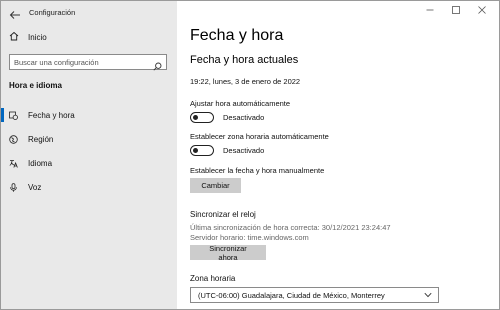 This screenshot has width=500, height=310. Describe the element at coordinates (35, 85) in the screenshot. I see `section-title: Hora e idioma` at that location.